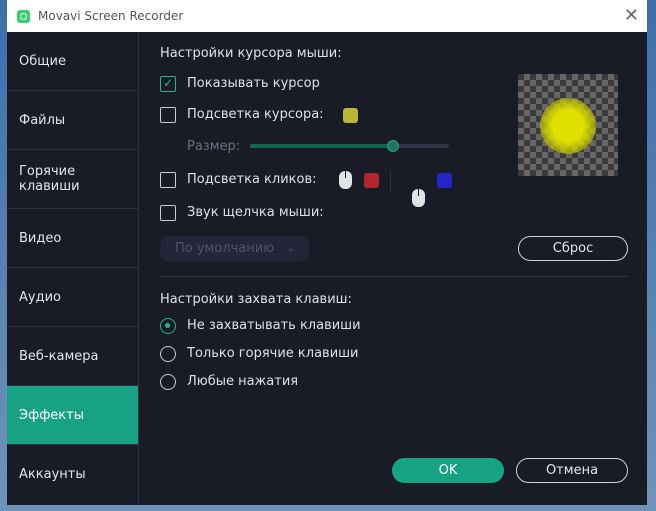  I want to click on size-label: Размер:, so click(214, 146).